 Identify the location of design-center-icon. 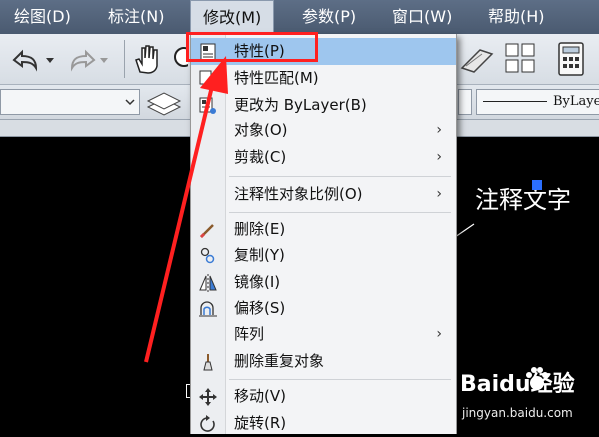
(522, 59).